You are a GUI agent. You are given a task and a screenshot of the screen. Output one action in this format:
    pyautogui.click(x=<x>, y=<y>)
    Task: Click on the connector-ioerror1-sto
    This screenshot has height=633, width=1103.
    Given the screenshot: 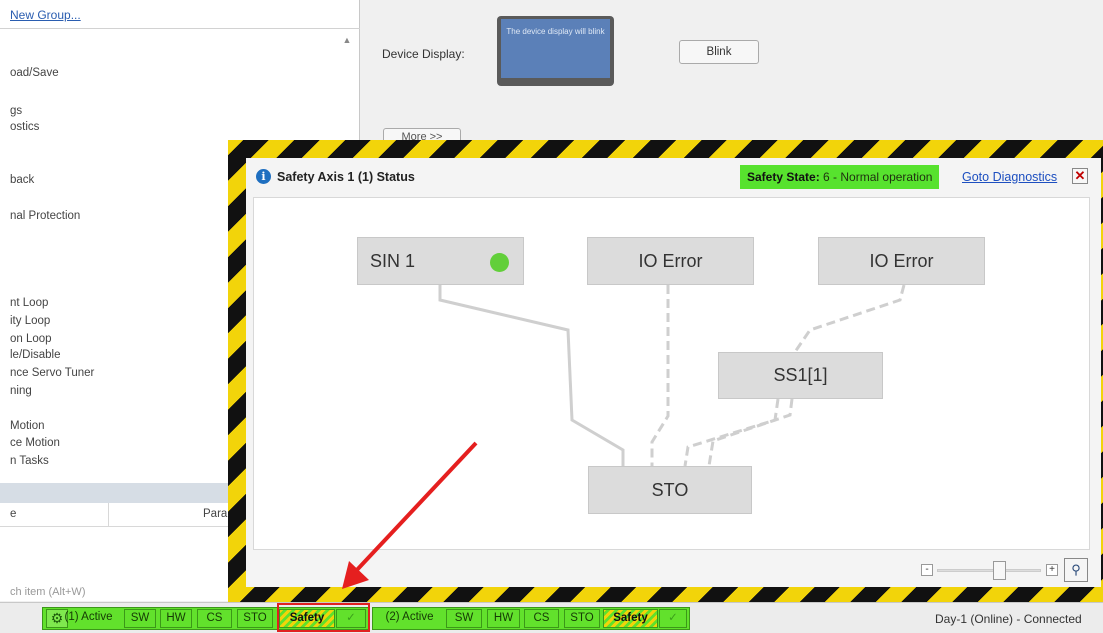 What is the action you would take?
    pyautogui.click(x=660, y=375)
    